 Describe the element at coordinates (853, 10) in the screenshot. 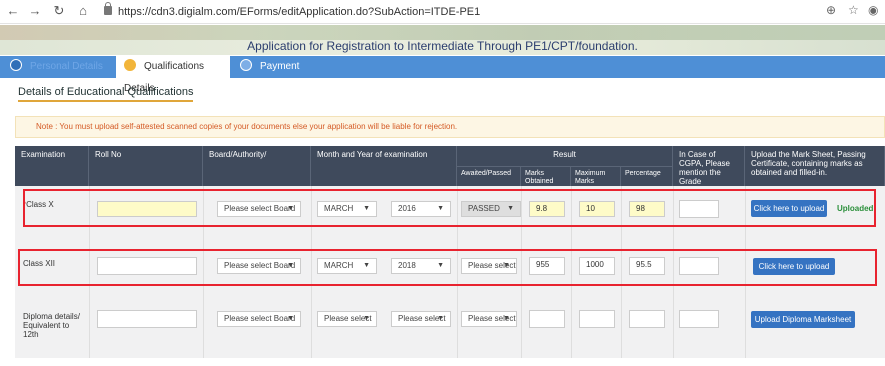

I see `bookmark-star-icon: ☆` at that location.